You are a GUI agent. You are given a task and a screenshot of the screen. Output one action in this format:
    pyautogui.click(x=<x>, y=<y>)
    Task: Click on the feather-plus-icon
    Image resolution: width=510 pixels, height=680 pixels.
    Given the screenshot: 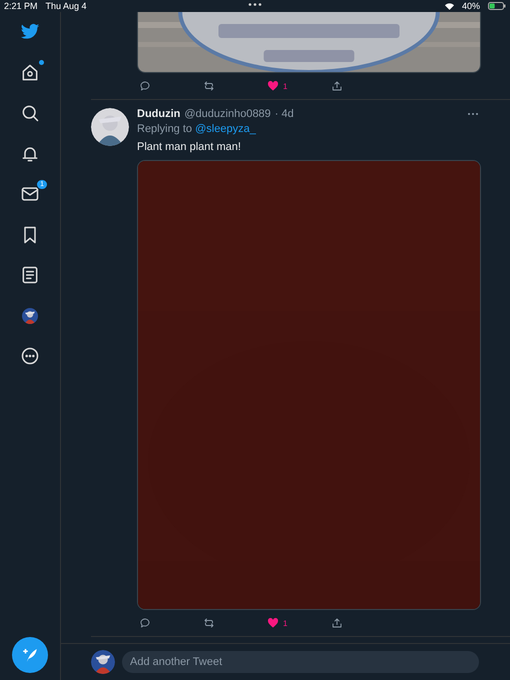 What is the action you would take?
    pyautogui.click(x=30, y=655)
    